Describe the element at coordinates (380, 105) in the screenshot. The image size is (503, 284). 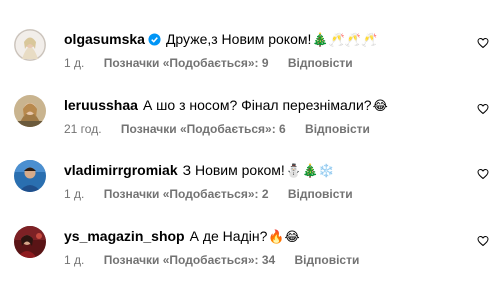
I see `comment-emoji: 😂` at that location.